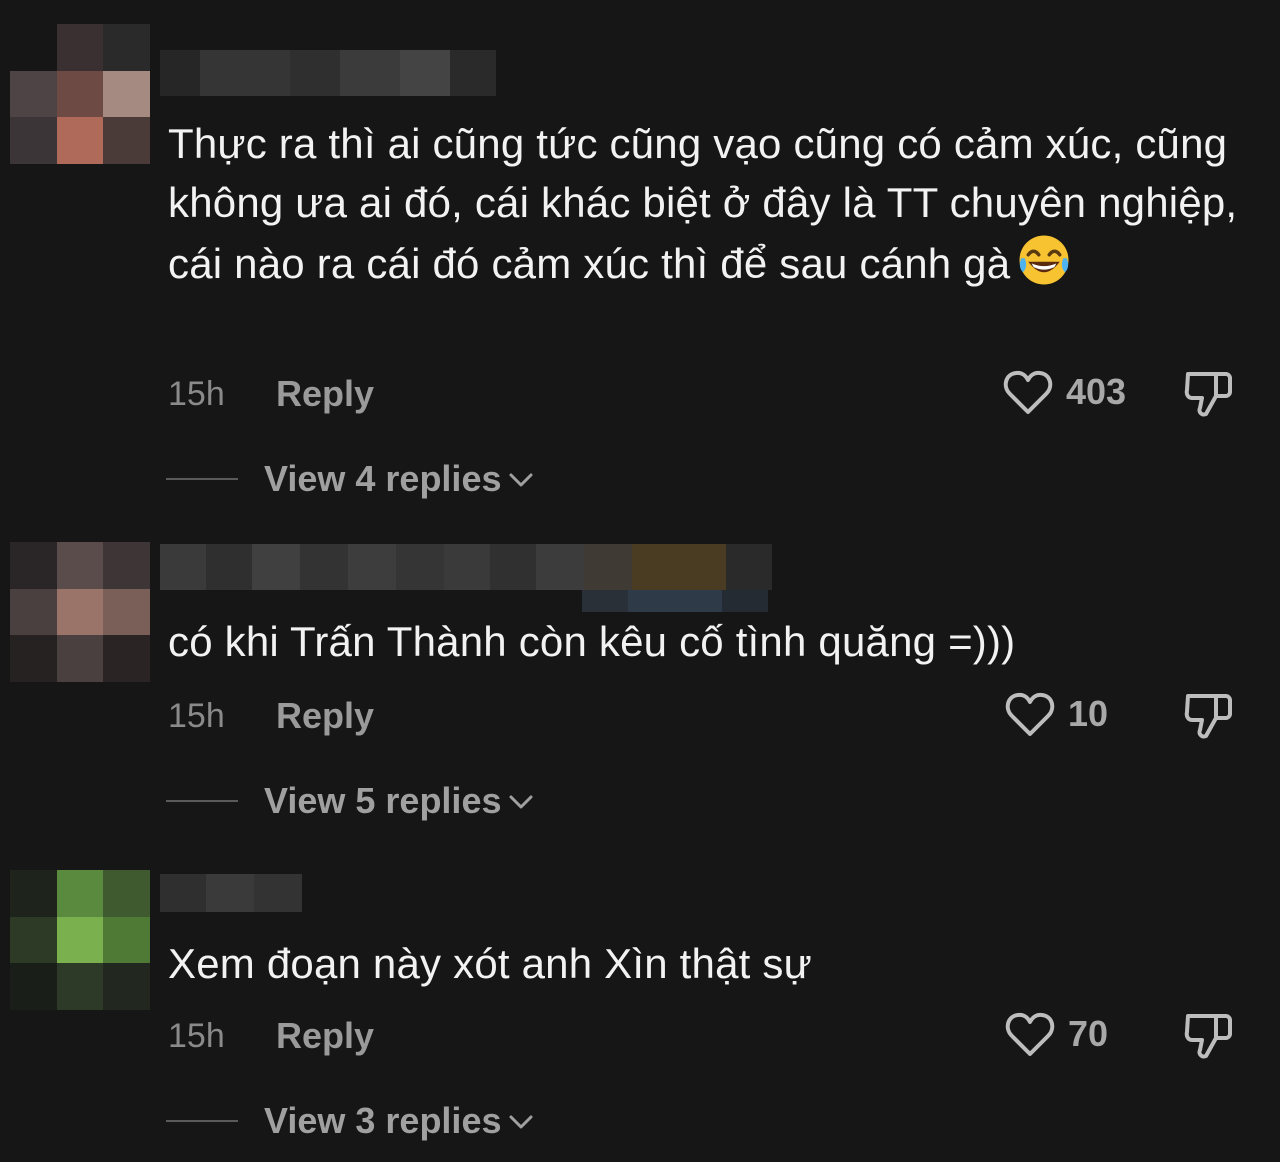 This screenshot has width=1280, height=1162. I want to click on view-replies-button: View 4 replies, so click(350, 479).